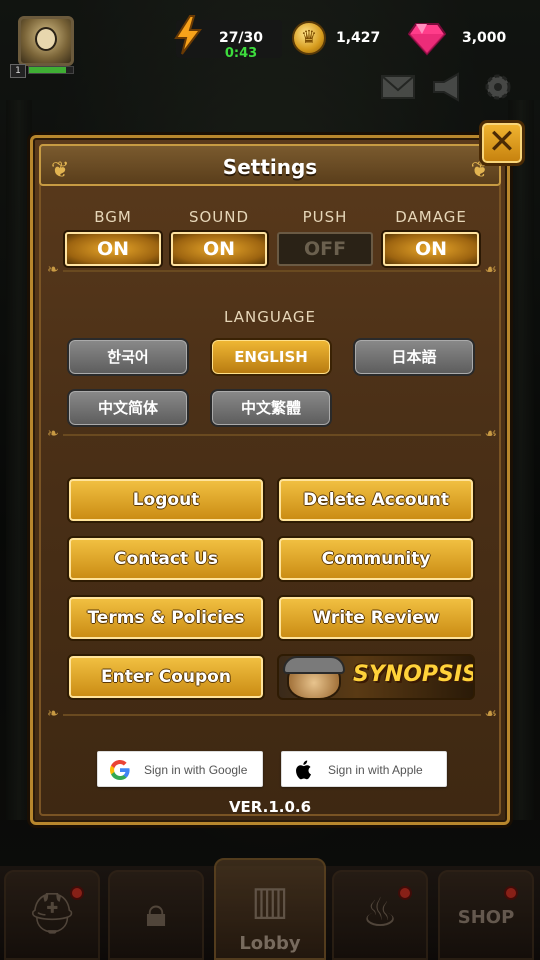 The height and width of the screenshot is (960, 540). I want to click on avatar-face, so click(46, 39).